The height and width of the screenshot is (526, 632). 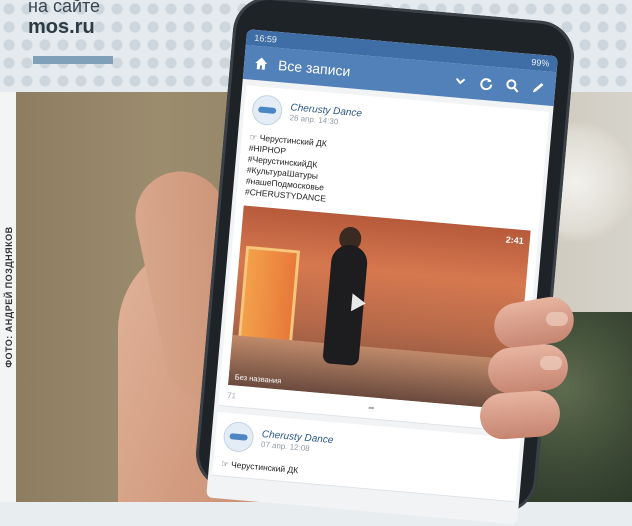 I want to click on hand-finger, so click(x=520, y=415).